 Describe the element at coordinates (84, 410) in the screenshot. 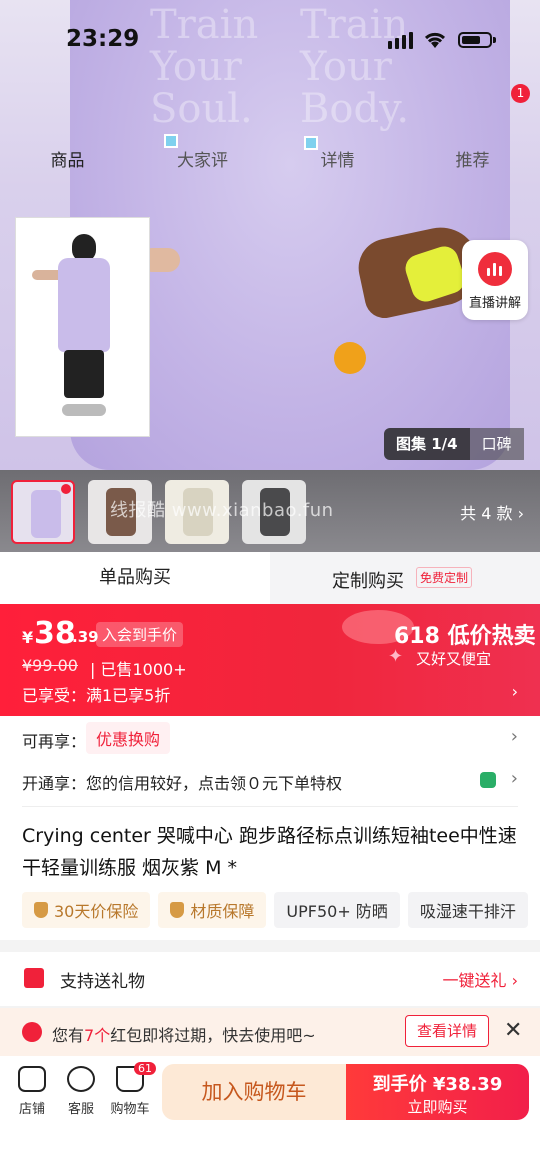

I see `model-shoes` at that location.